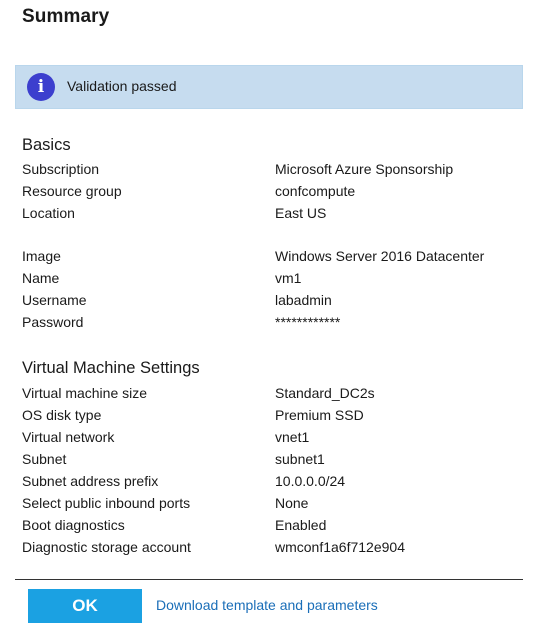 The image size is (538, 632). Describe the element at coordinates (46, 145) in the screenshot. I see `section-title-basics: Basics` at that location.